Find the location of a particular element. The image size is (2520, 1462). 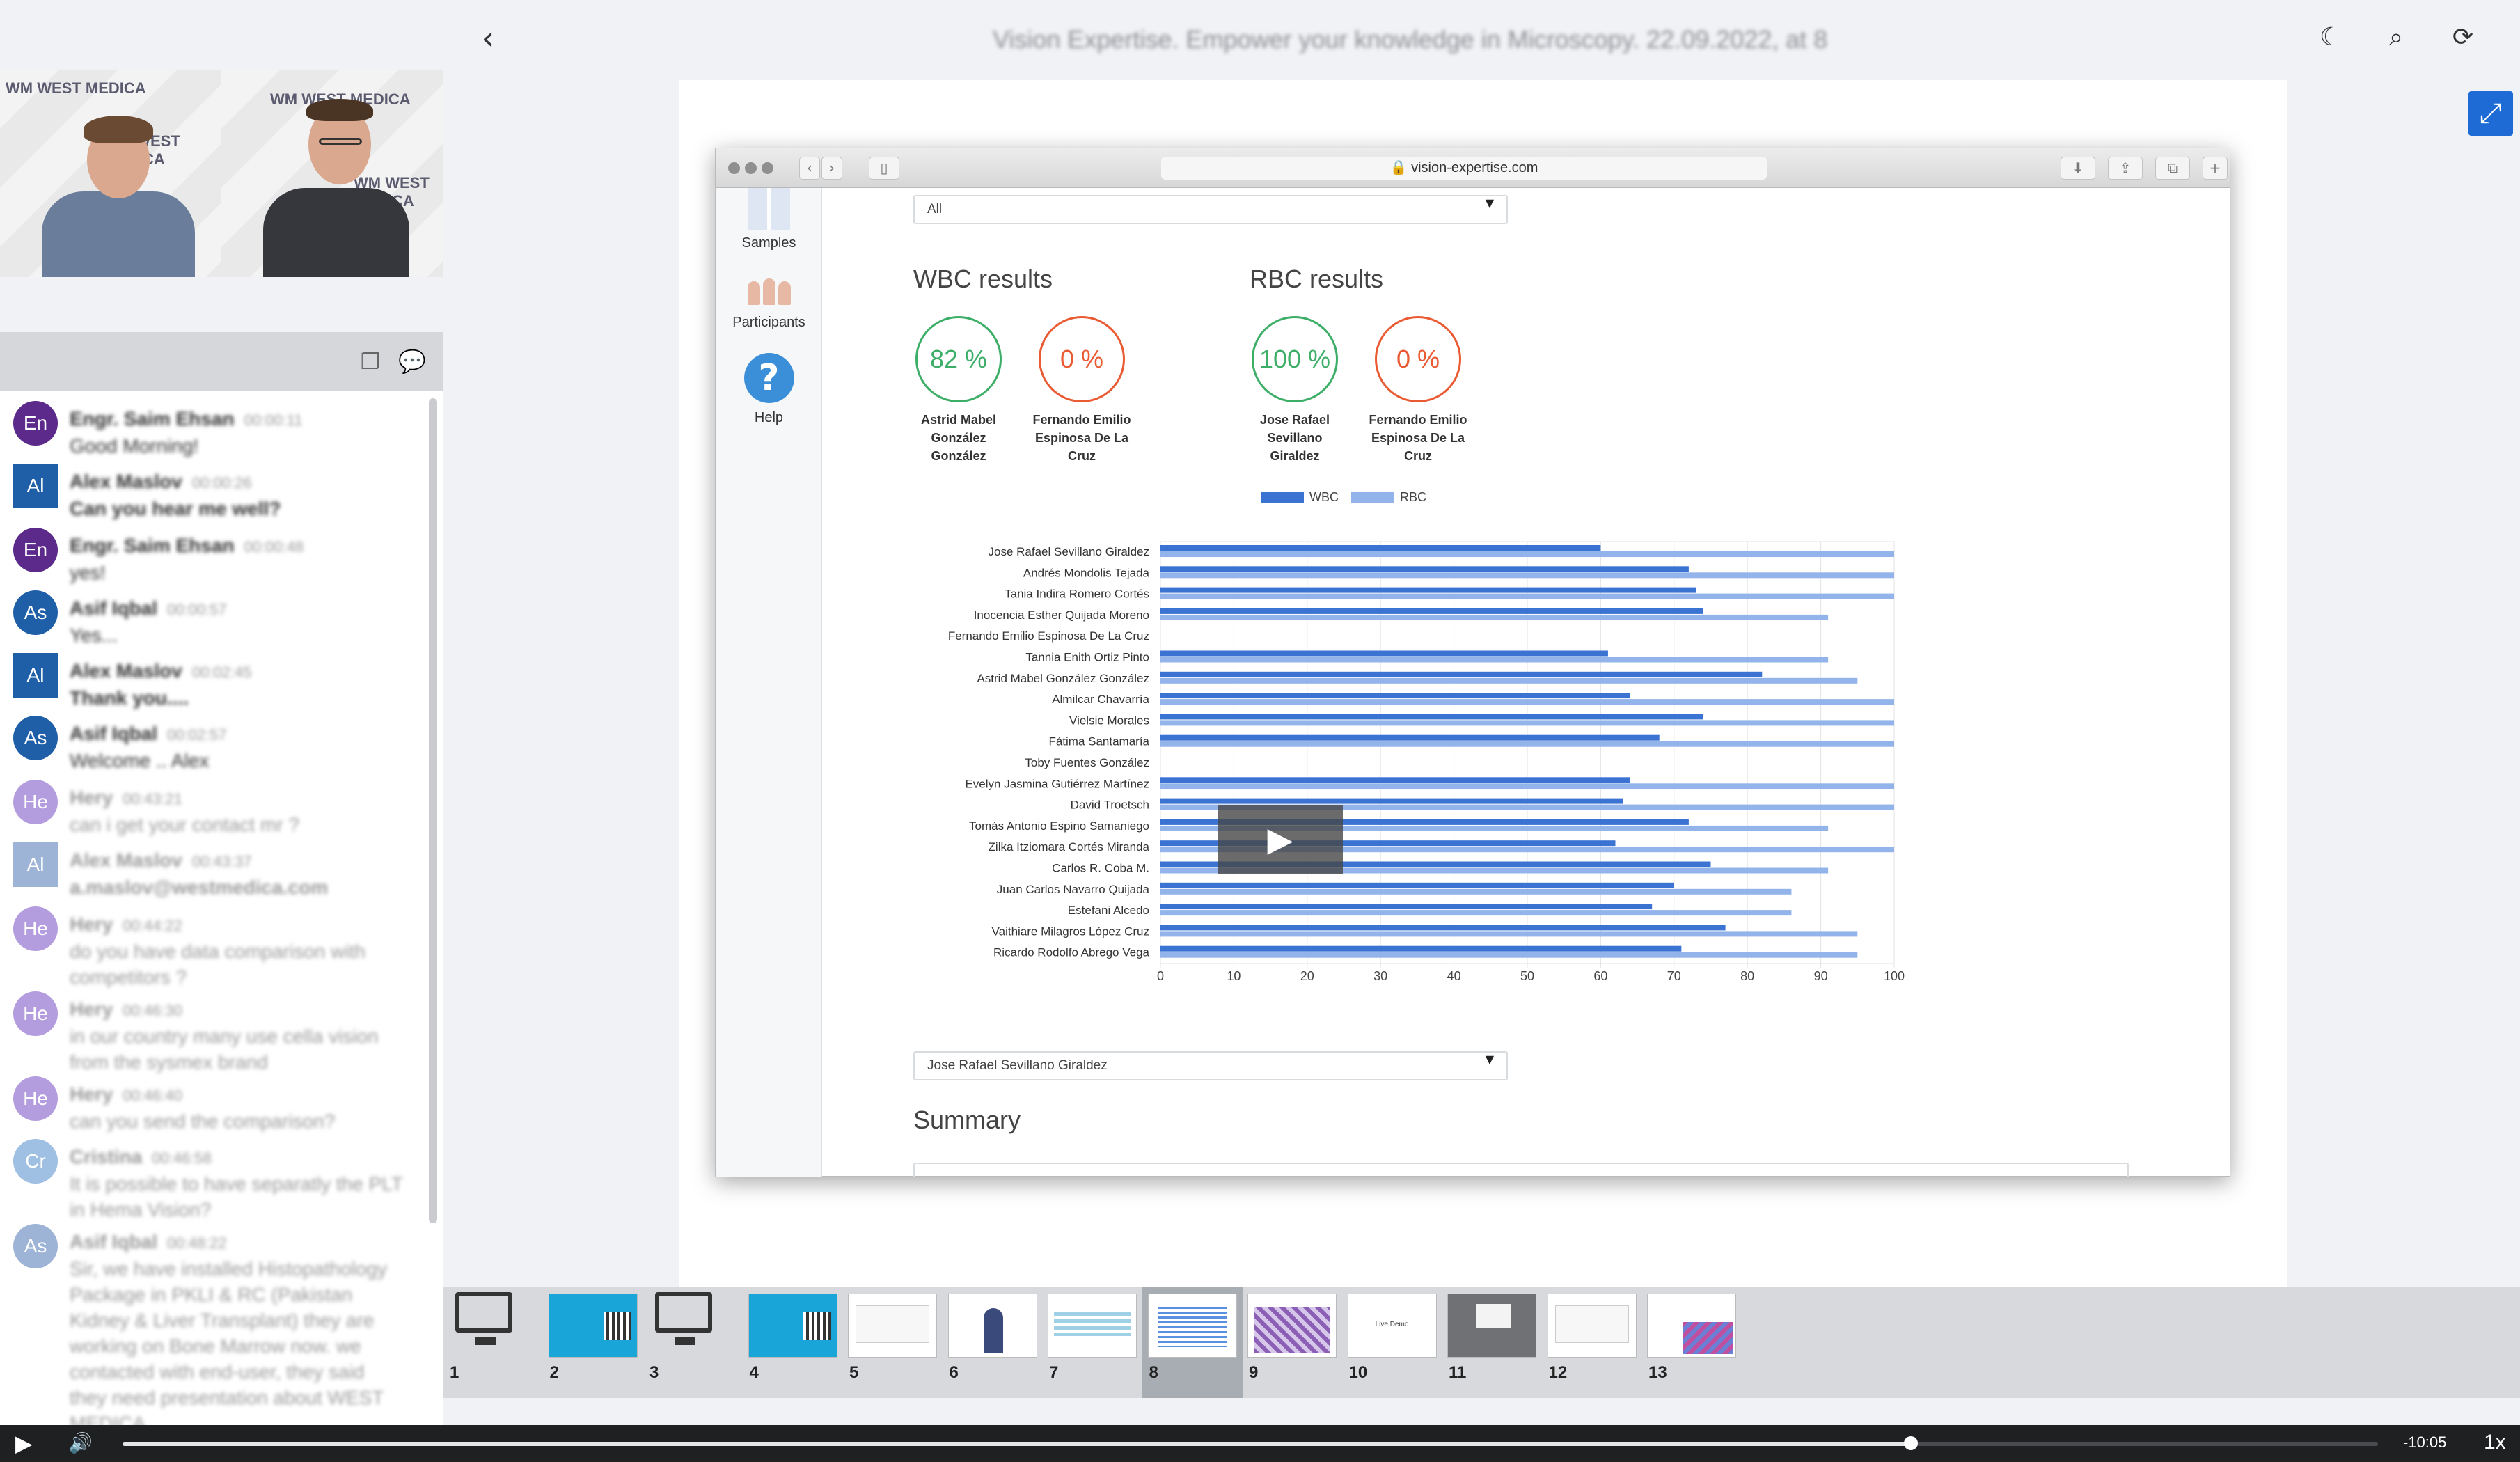

chat-author: Hery 00:43:21 is located at coordinates (126, 797).